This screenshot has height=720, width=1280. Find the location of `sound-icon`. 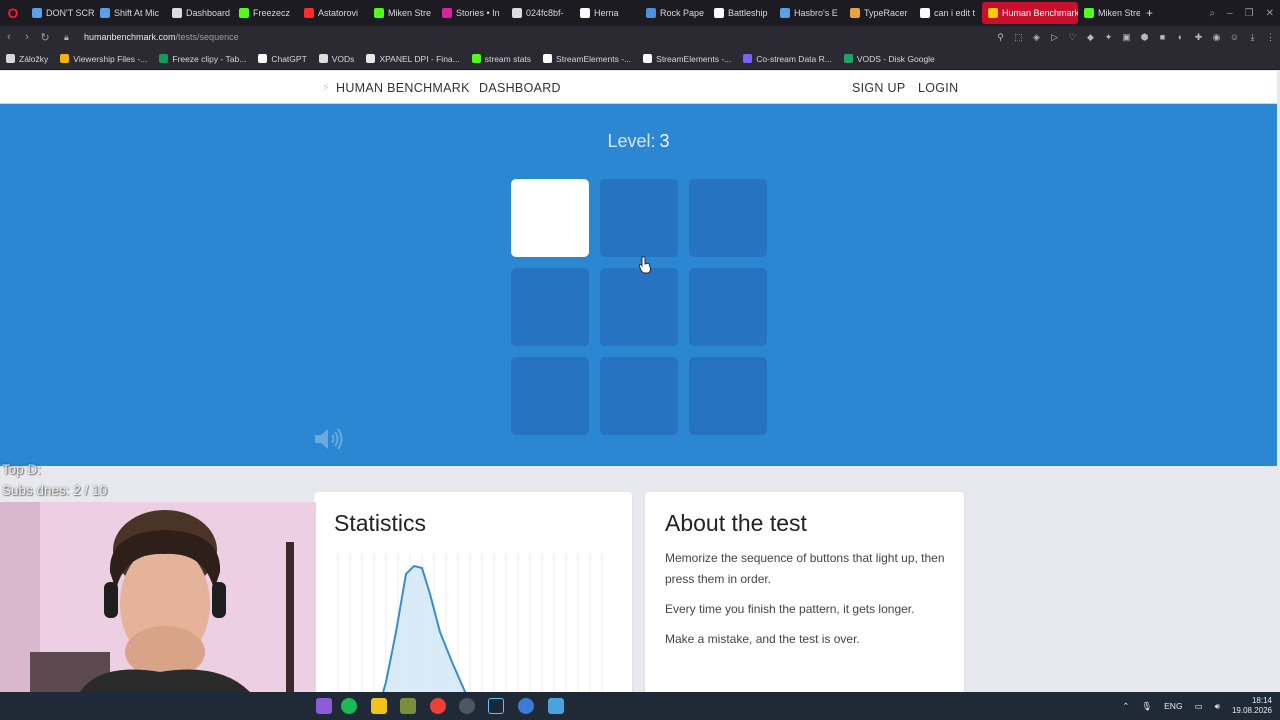

sound-icon is located at coordinates (329, 439).